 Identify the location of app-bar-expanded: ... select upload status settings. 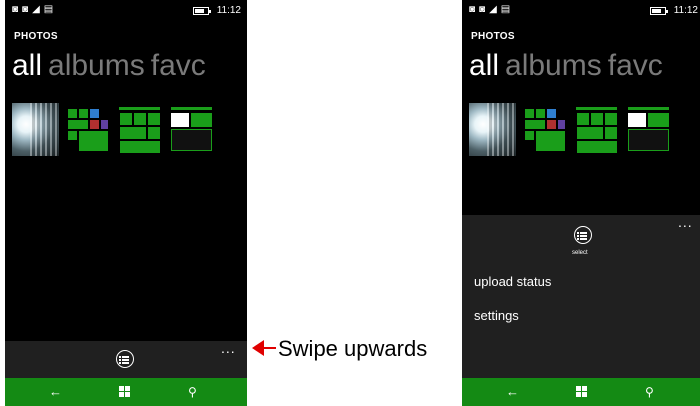
(581, 296).